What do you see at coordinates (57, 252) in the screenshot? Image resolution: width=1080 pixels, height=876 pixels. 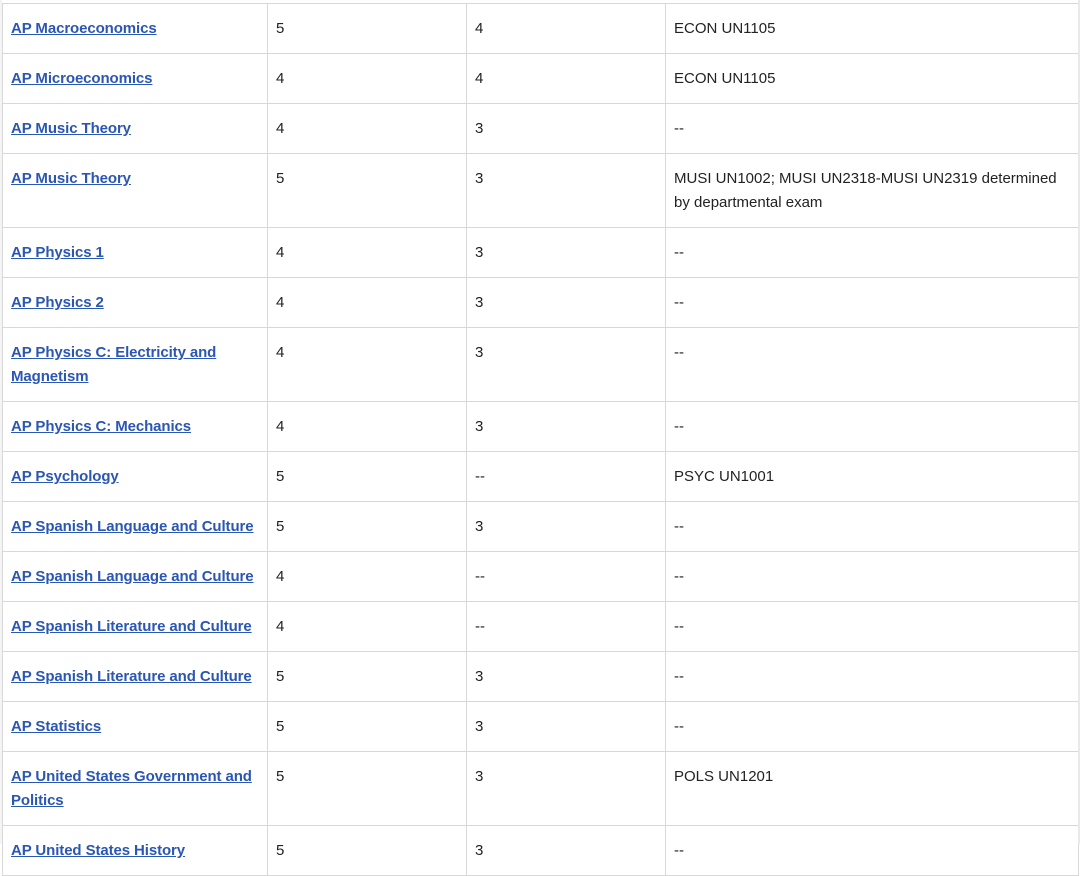 I see `exam-link: AP Physics 1` at bounding box center [57, 252].